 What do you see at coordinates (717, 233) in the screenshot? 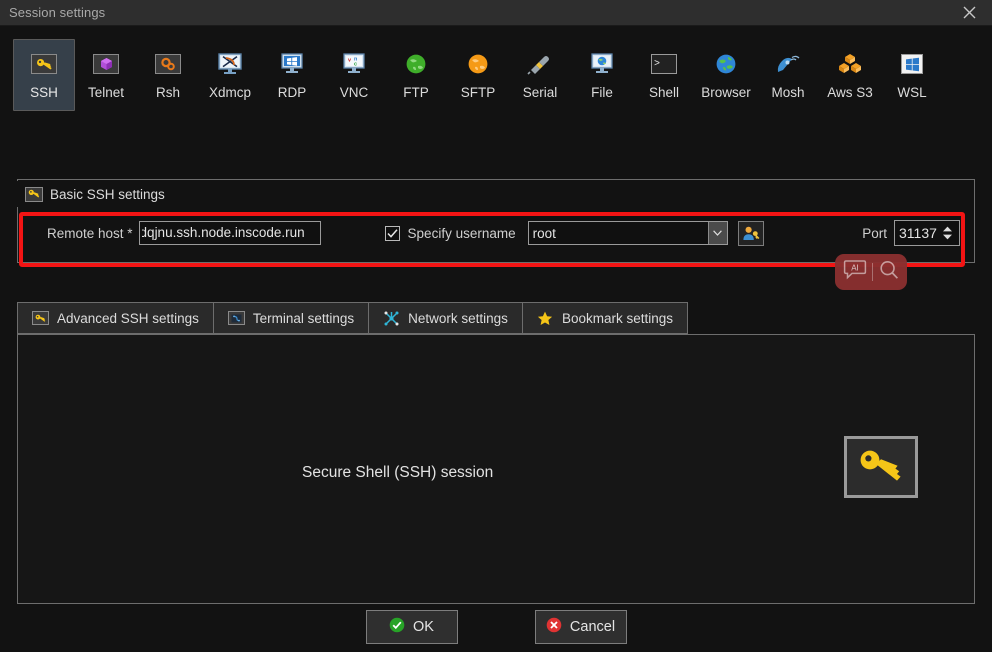
I see `chevron-down-icon` at bounding box center [717, 233].